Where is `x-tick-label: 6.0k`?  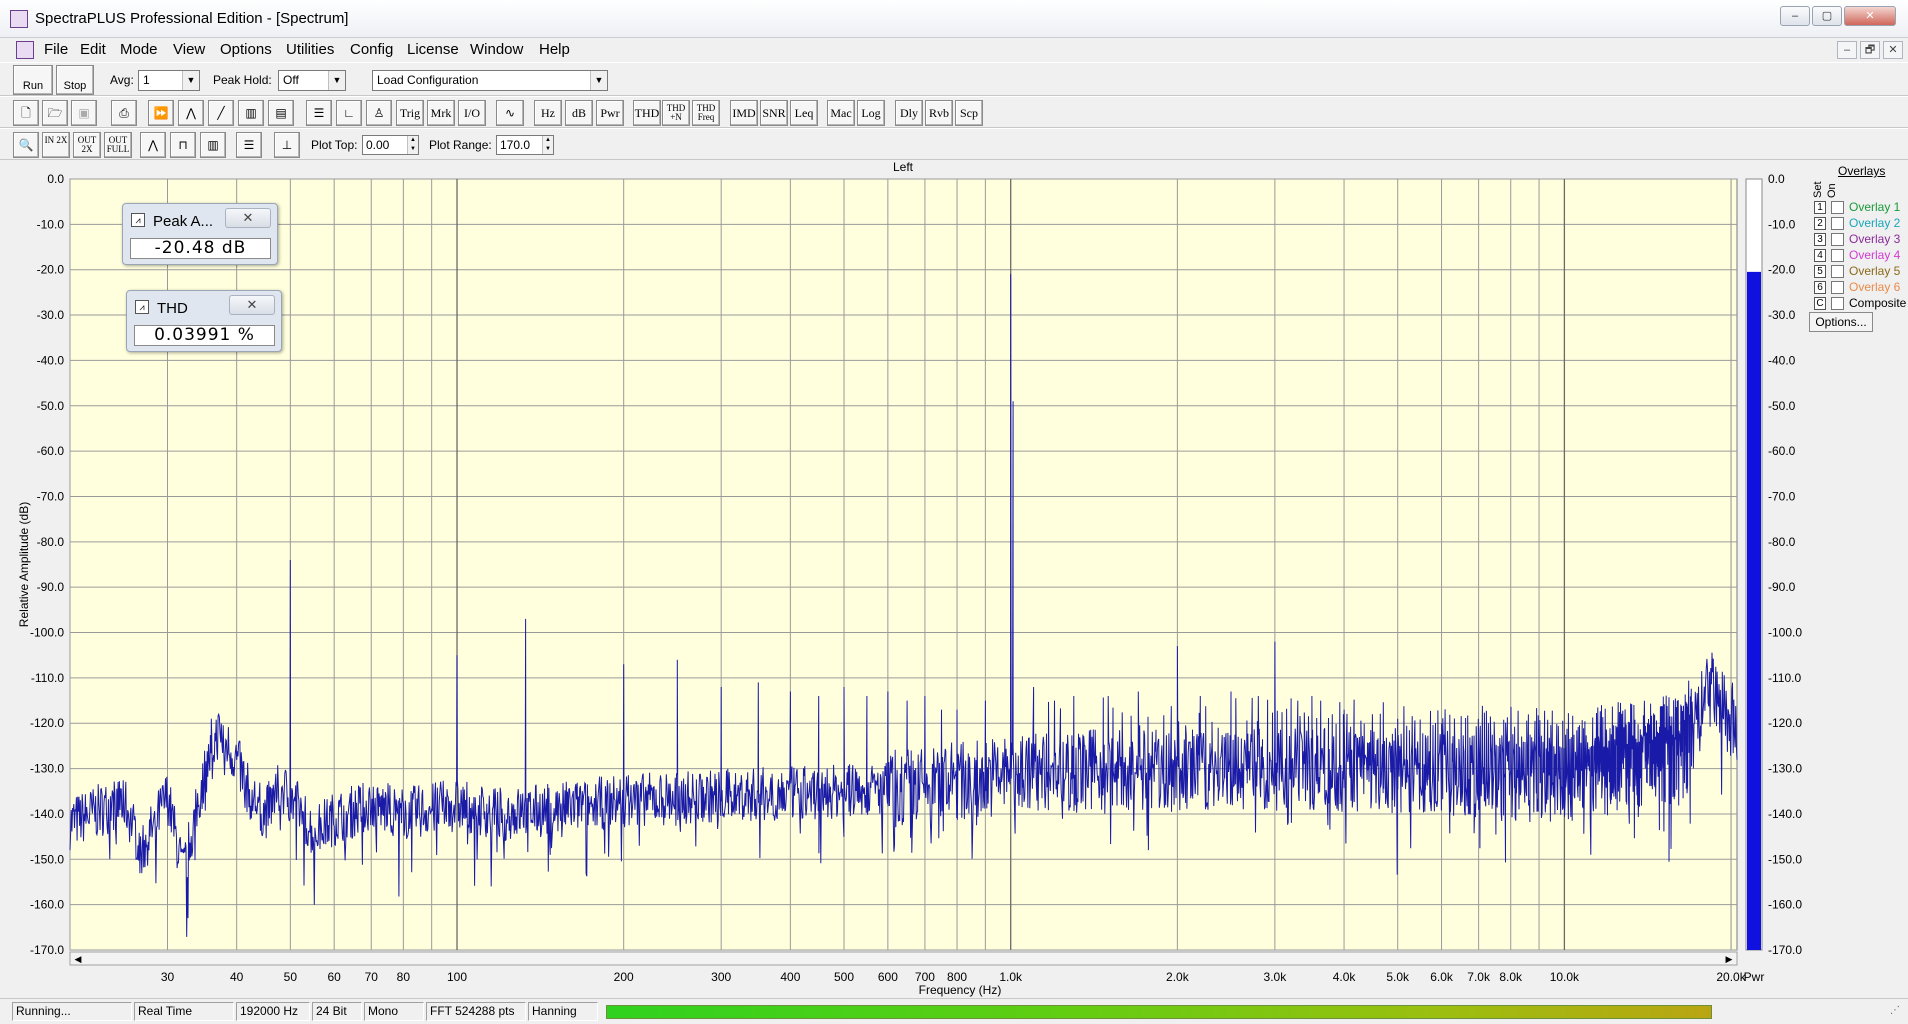 x-tick-label: 6.0k is located at coordinates (1442, 977).